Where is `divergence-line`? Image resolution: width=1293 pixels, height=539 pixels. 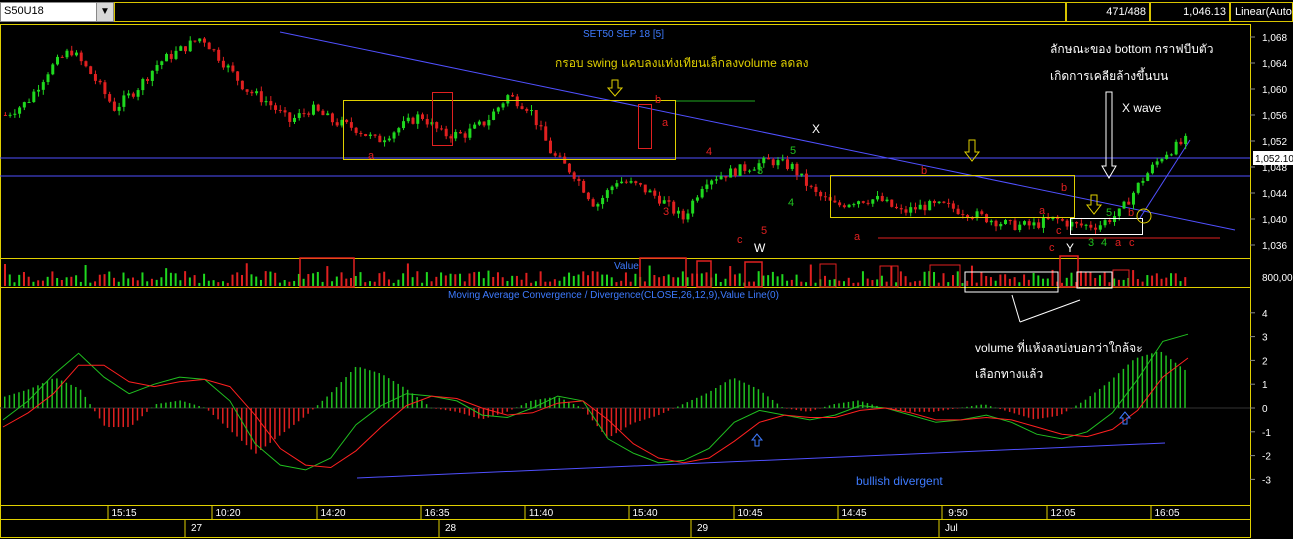
divergence-line is located at coordinates (761, 460).